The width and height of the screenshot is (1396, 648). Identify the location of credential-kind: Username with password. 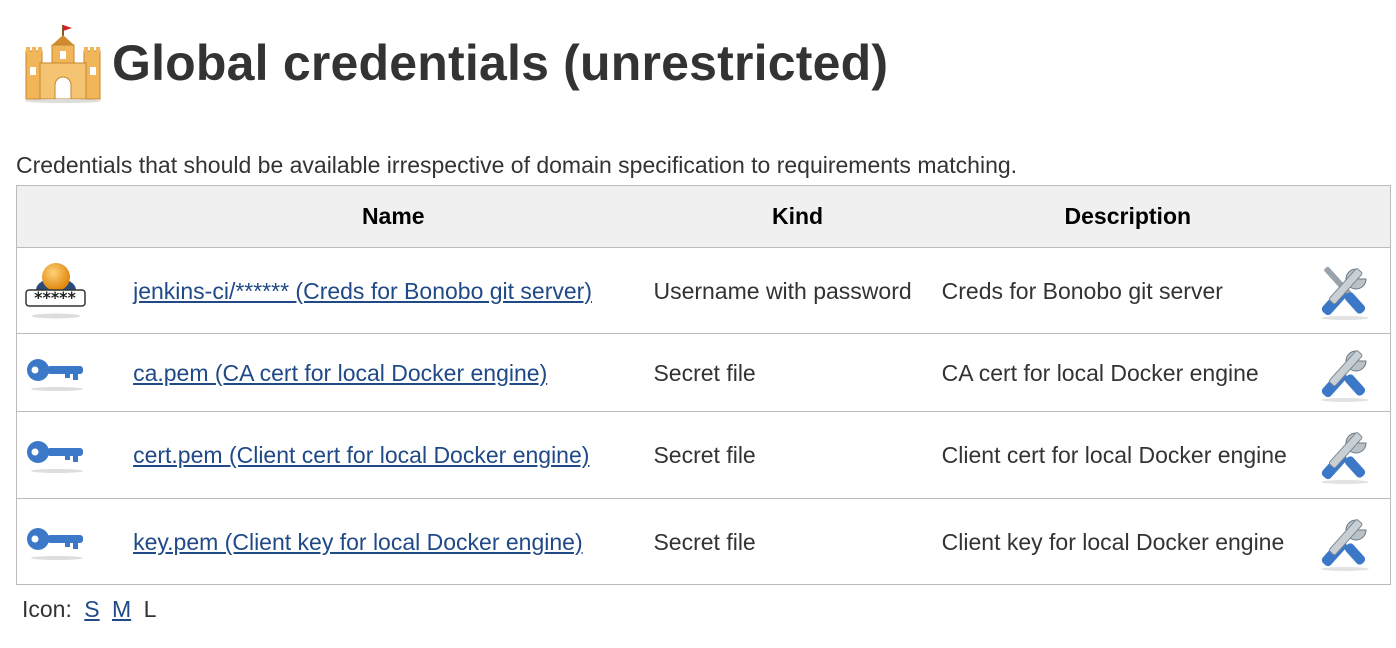
(797, 290).